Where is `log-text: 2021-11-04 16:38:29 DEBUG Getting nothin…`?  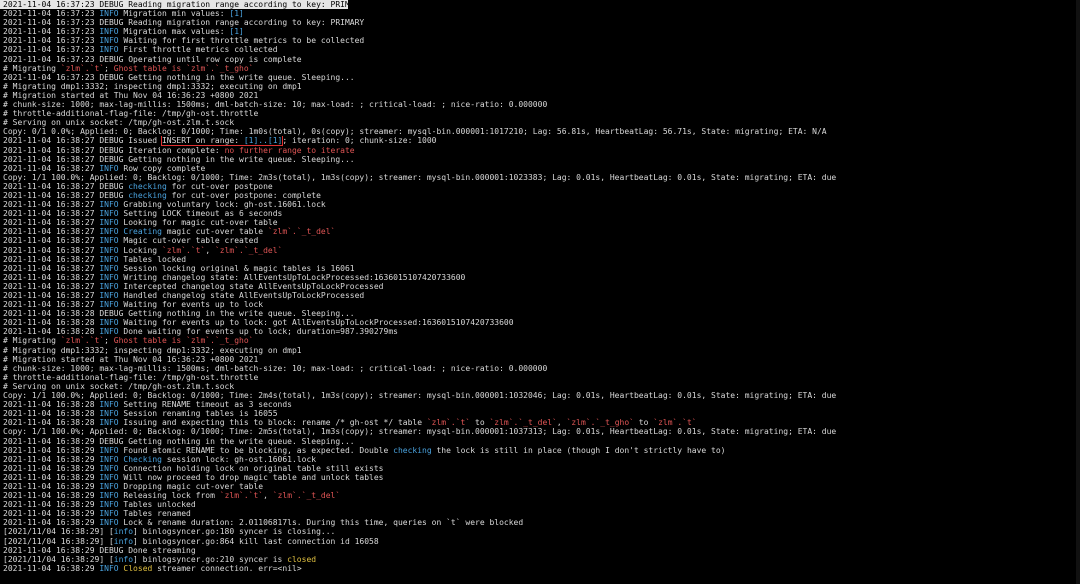 log-text: 2021-11-04 16:38:29 DEBUG Getting nothin… is located at coordinates (179, 441).